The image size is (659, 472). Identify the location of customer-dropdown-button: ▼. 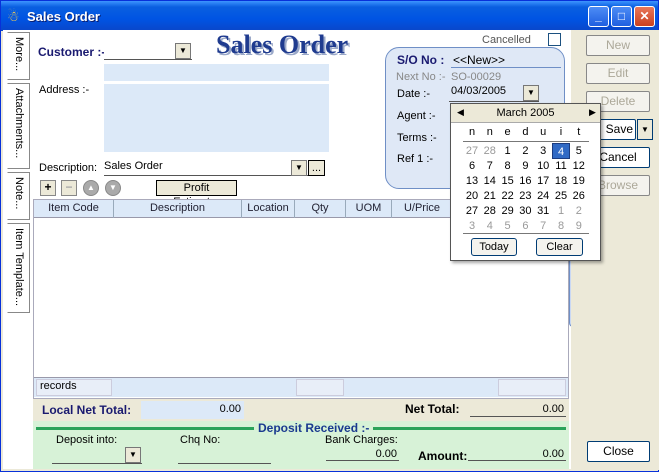
(183, 51).